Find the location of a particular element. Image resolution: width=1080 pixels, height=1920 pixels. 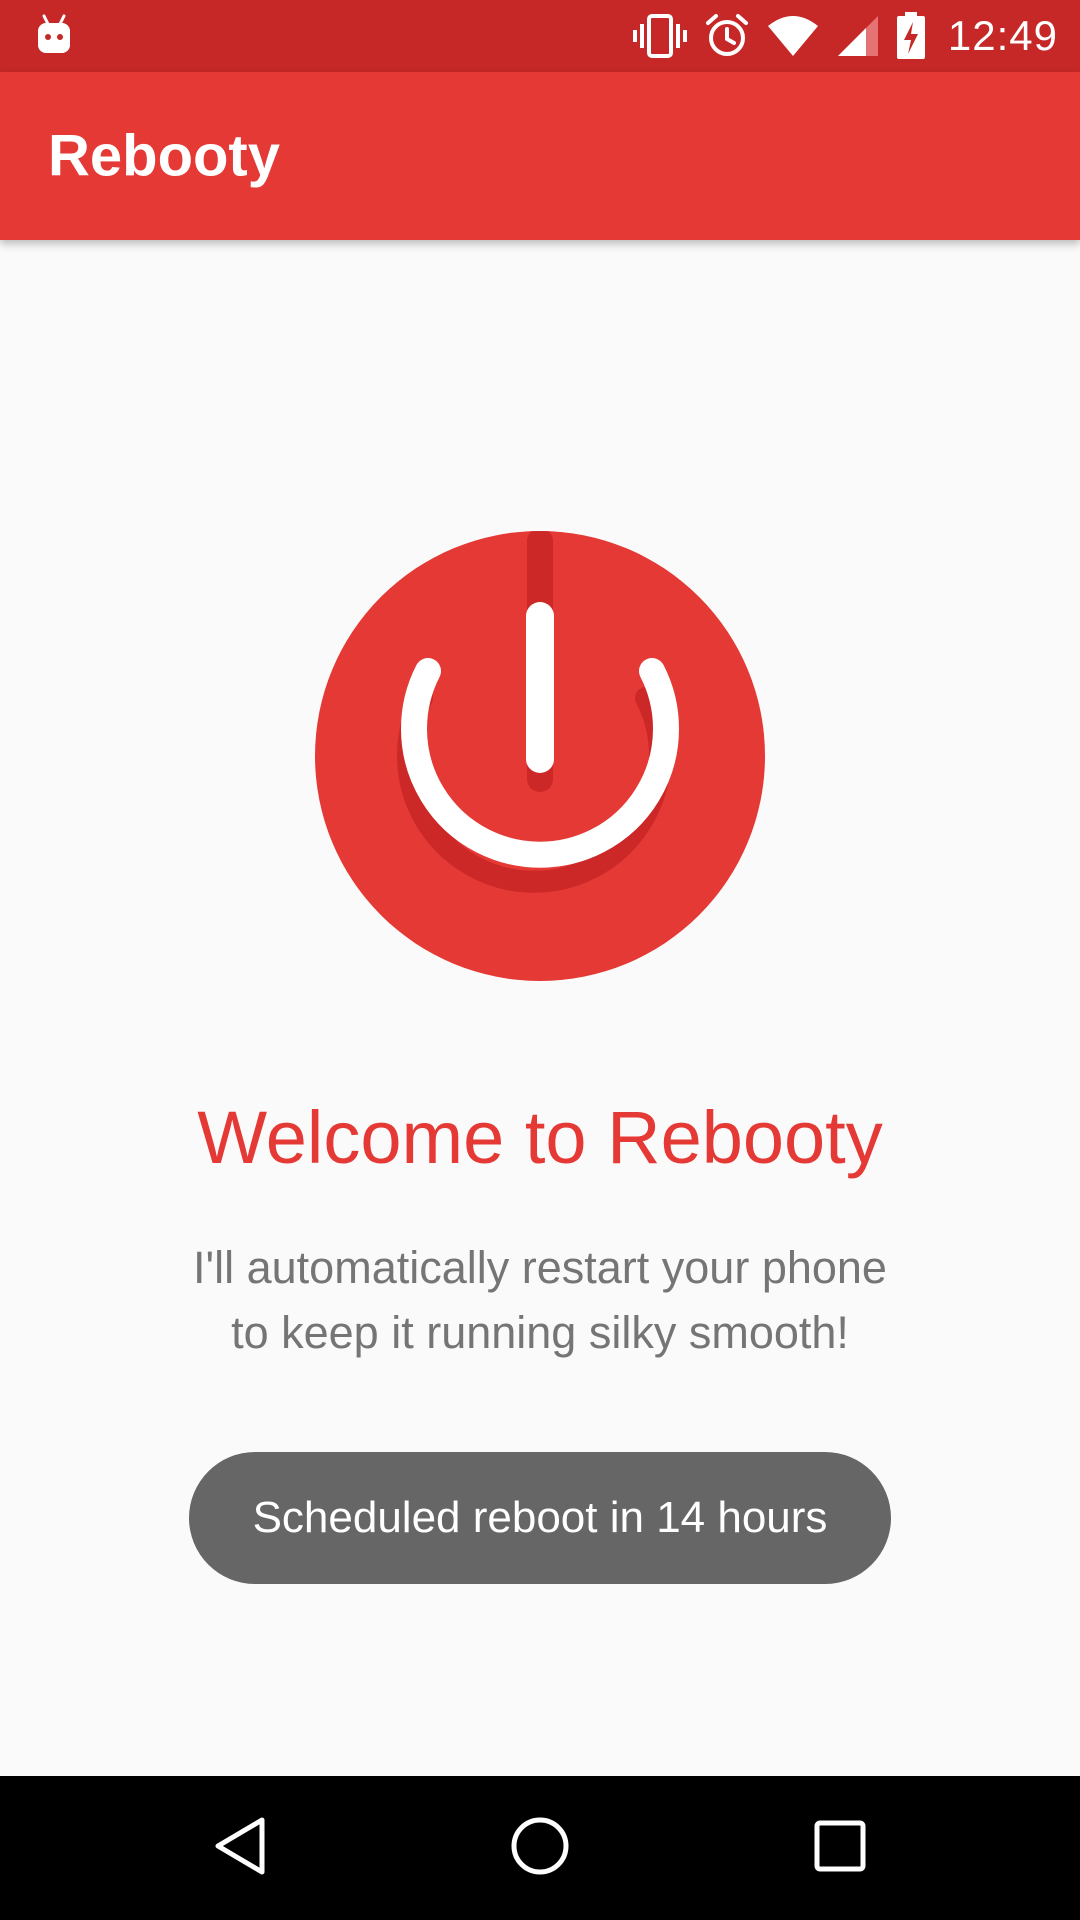

power-icon is located at coordinates (540, 754).